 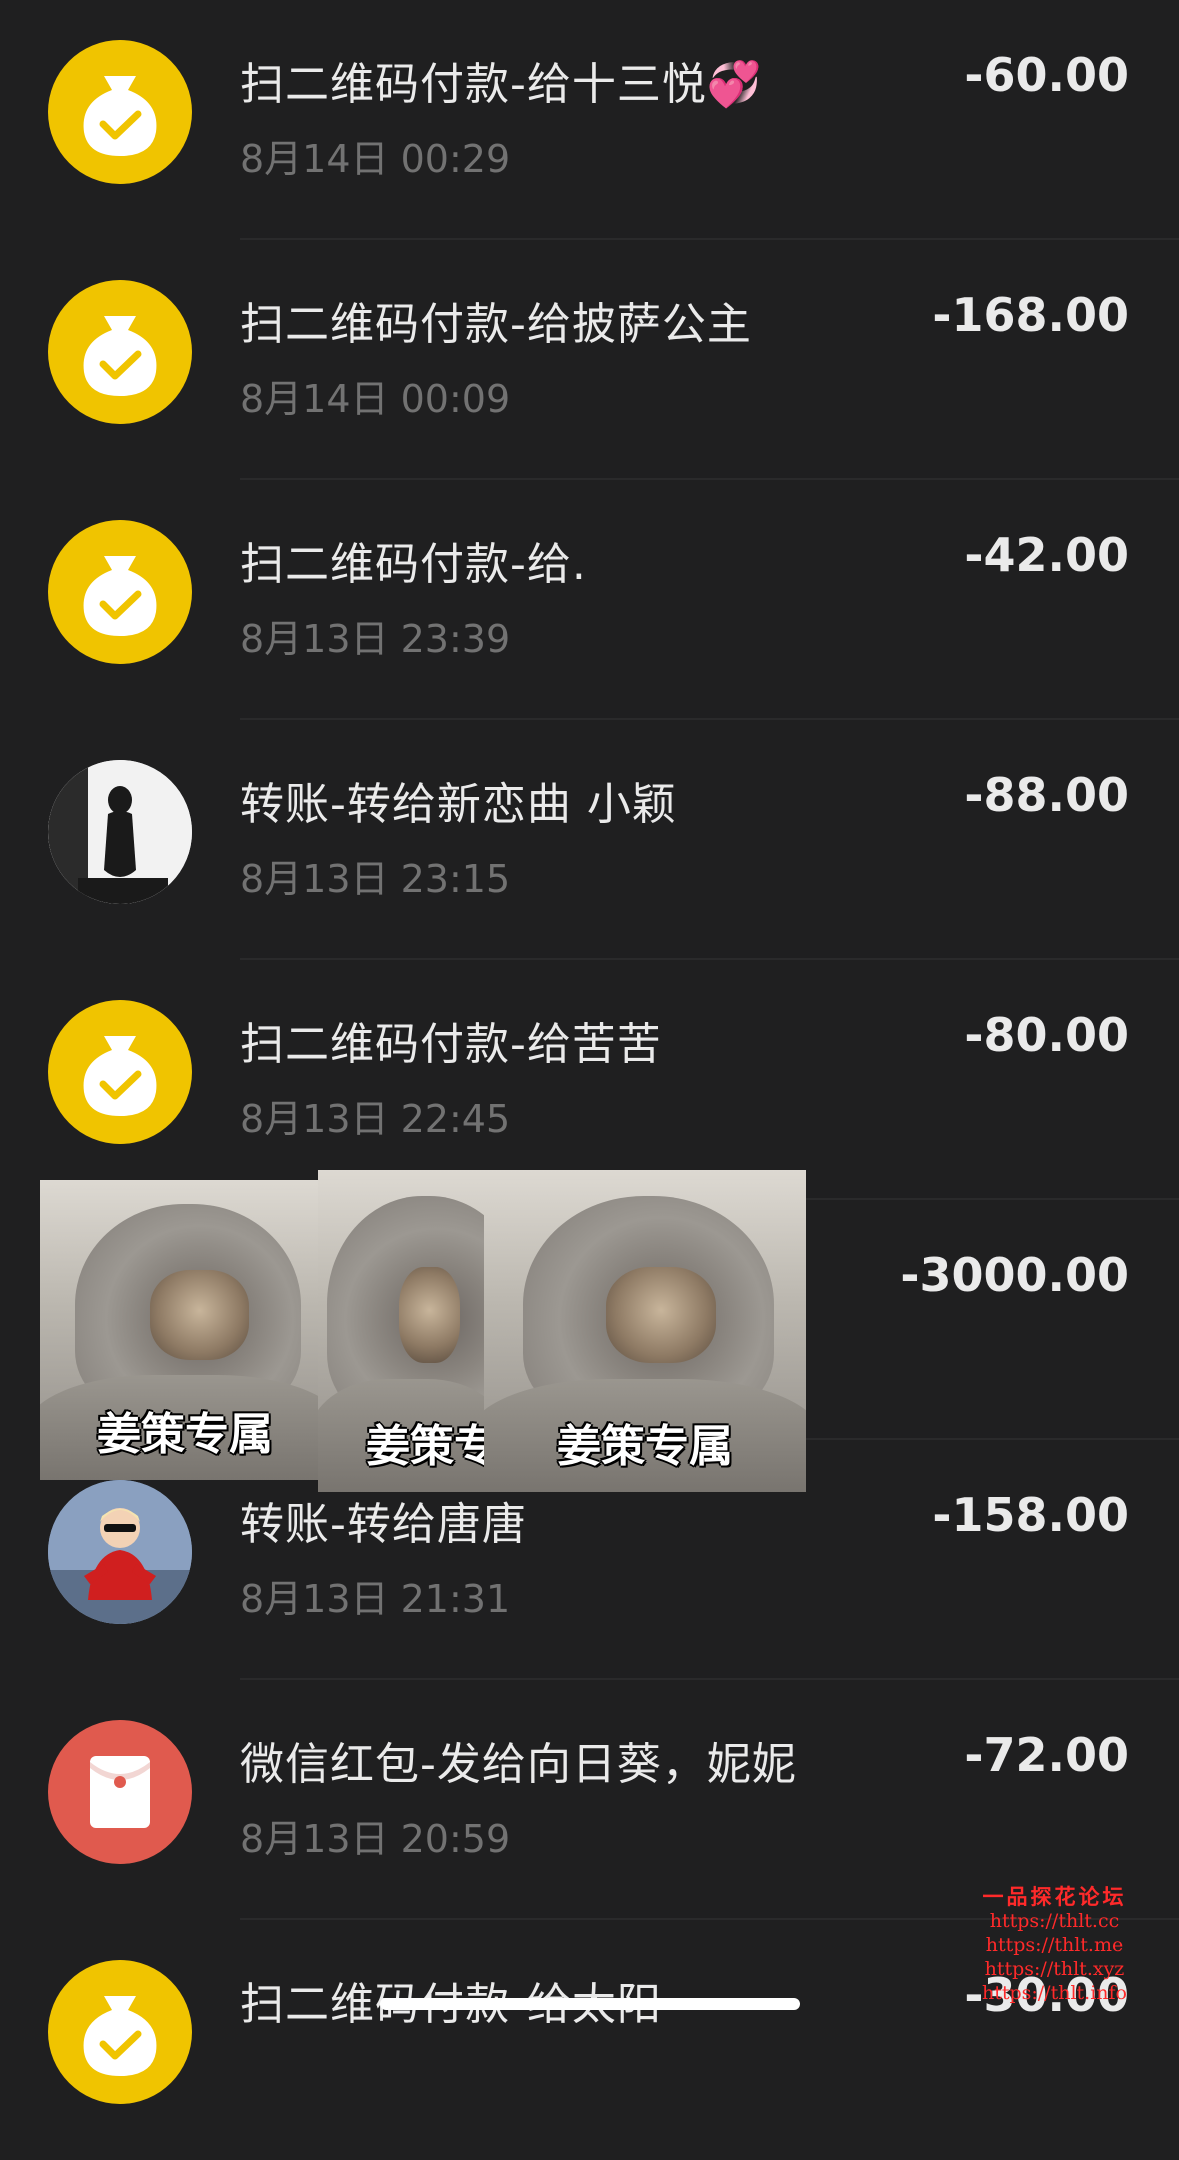 I want to click on transaction-title: 转账-转给唐唐, so click(x=383, y=1524).